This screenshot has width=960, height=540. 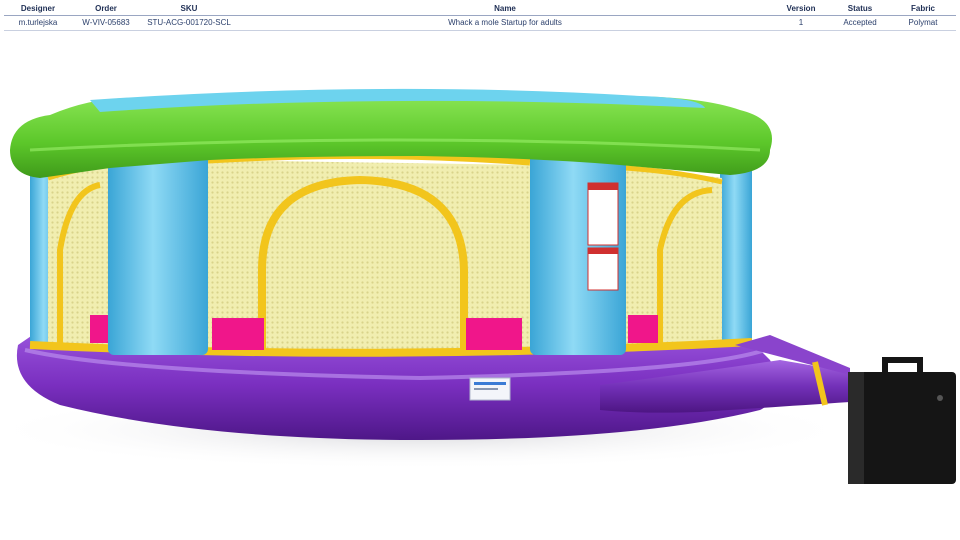 I want to click on header-order: Order, so click(x=106, y=9).